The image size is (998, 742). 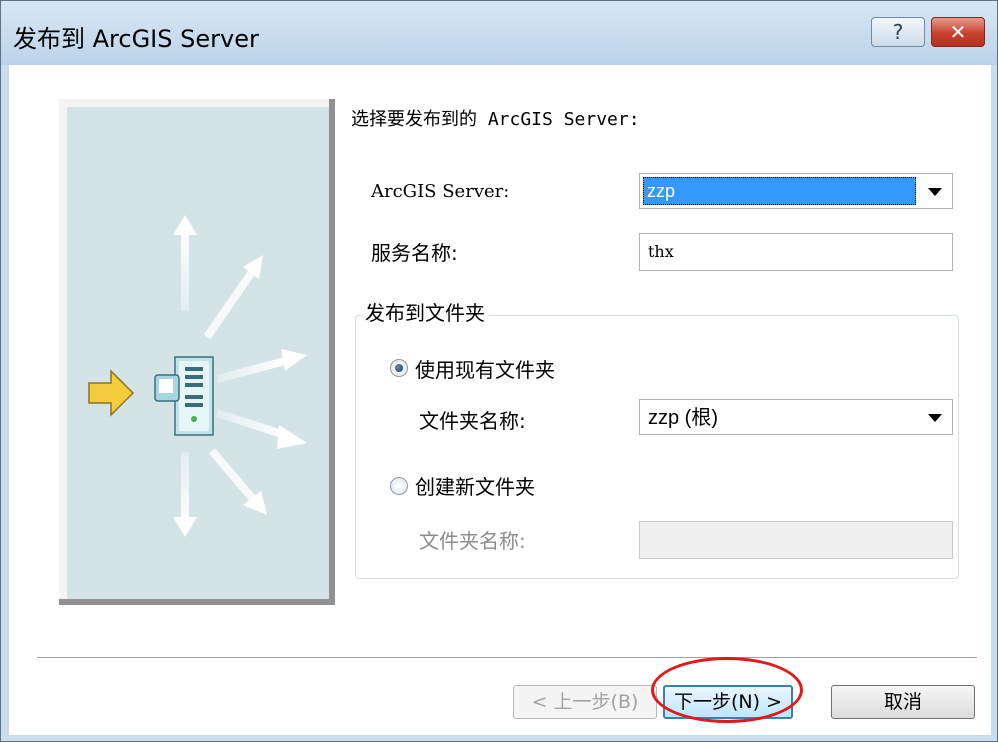 I want to click on arrow-right-up-icon, so click(x=261, y=366).